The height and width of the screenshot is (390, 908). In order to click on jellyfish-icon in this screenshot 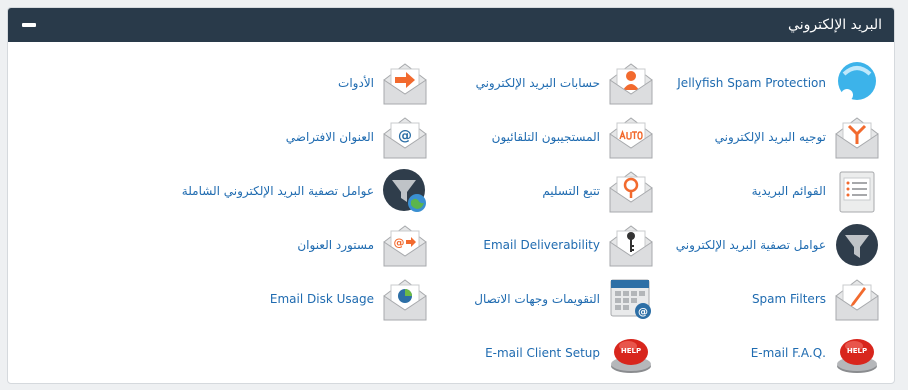, I will do `click(857, 83)`.